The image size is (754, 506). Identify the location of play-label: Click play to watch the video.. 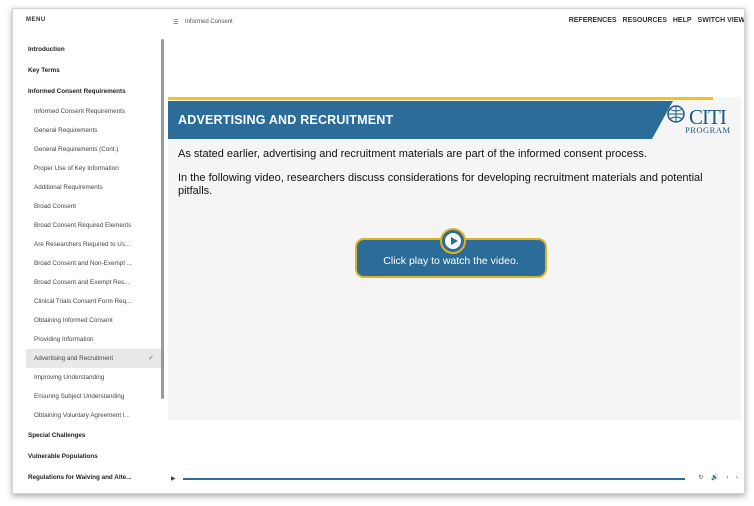
(451, 261).